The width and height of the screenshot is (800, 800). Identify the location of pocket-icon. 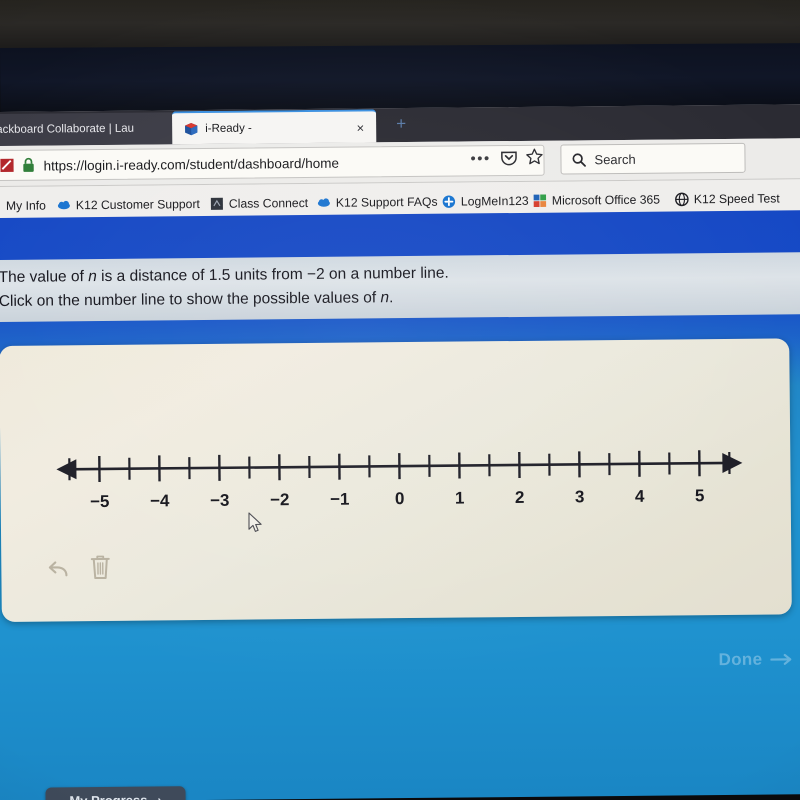
(508, 157).